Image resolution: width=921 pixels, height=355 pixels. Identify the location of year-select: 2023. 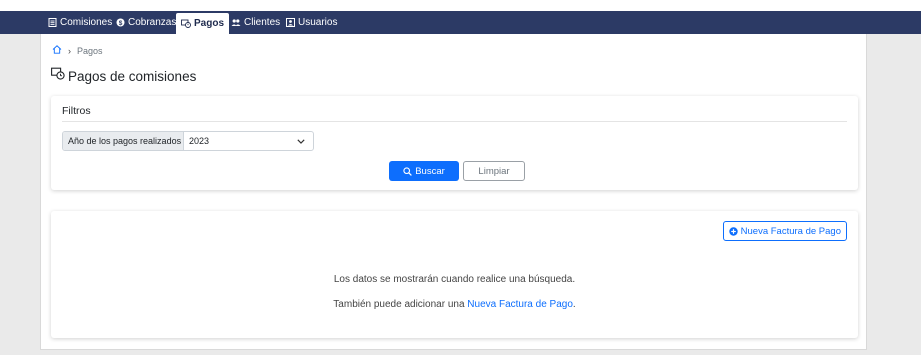
(248, 141).